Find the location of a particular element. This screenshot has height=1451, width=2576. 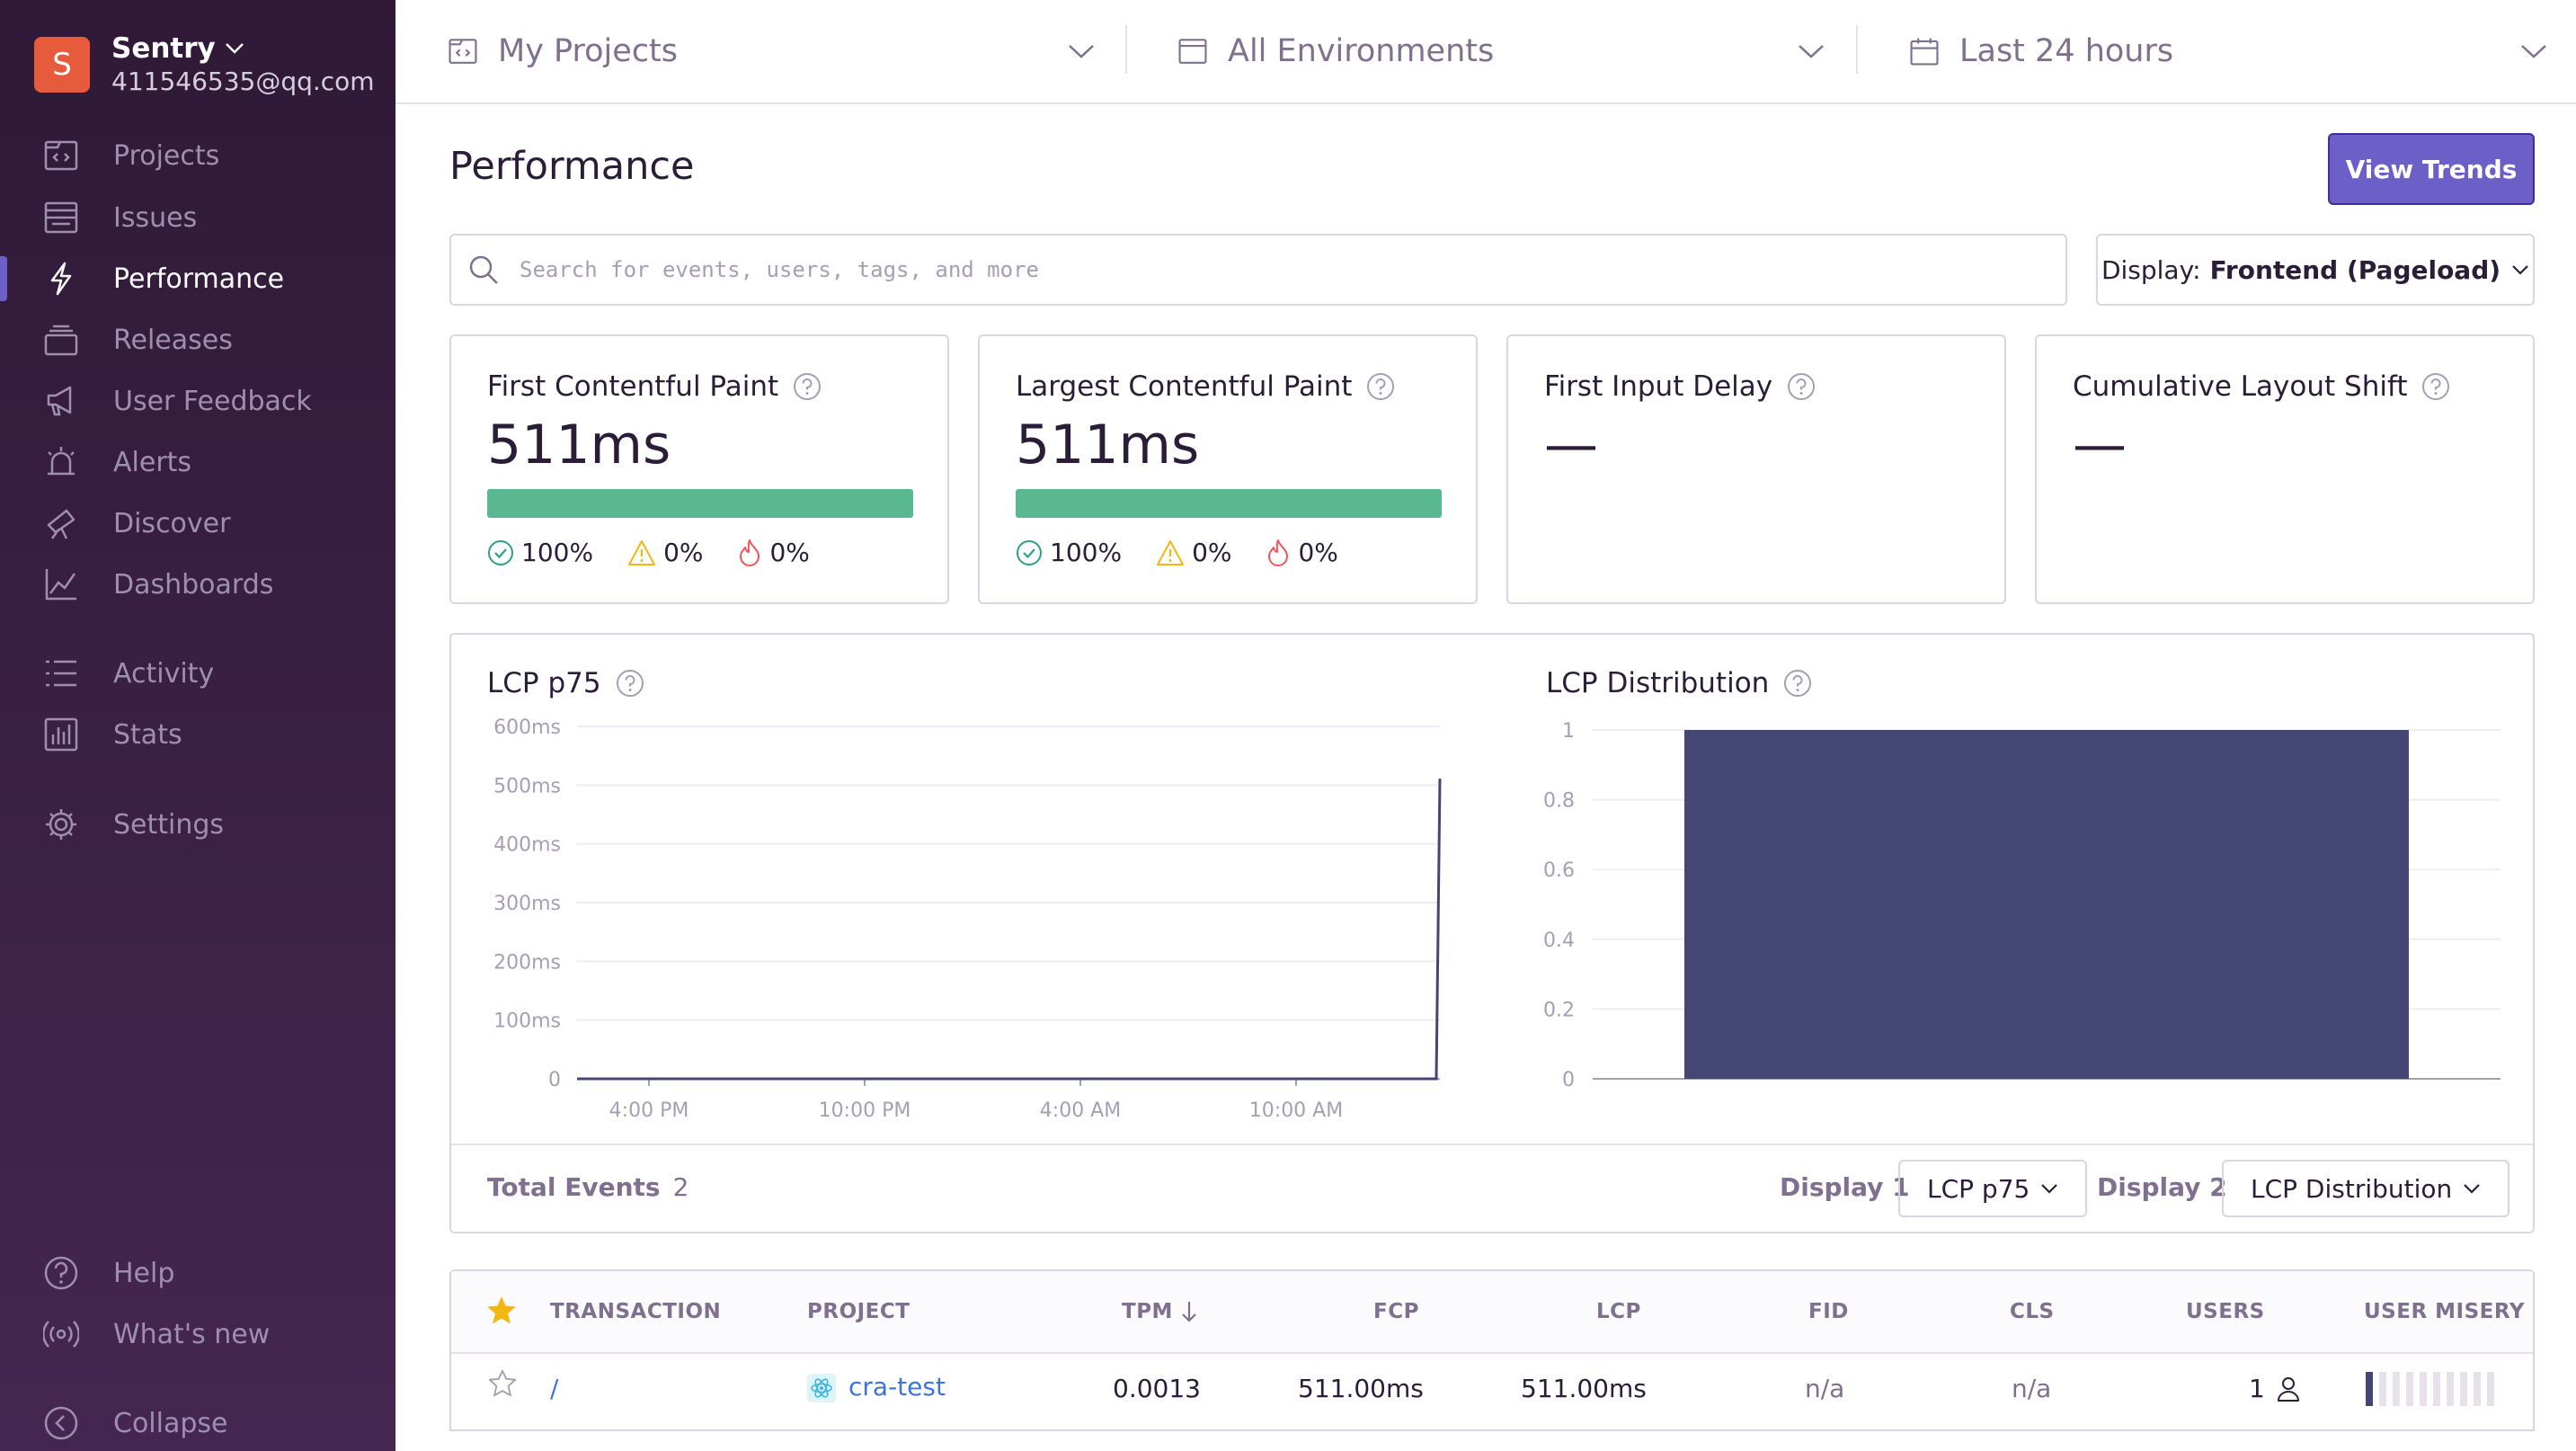

sidebar-item-label: Alerts is located at coordinates (152, 462).